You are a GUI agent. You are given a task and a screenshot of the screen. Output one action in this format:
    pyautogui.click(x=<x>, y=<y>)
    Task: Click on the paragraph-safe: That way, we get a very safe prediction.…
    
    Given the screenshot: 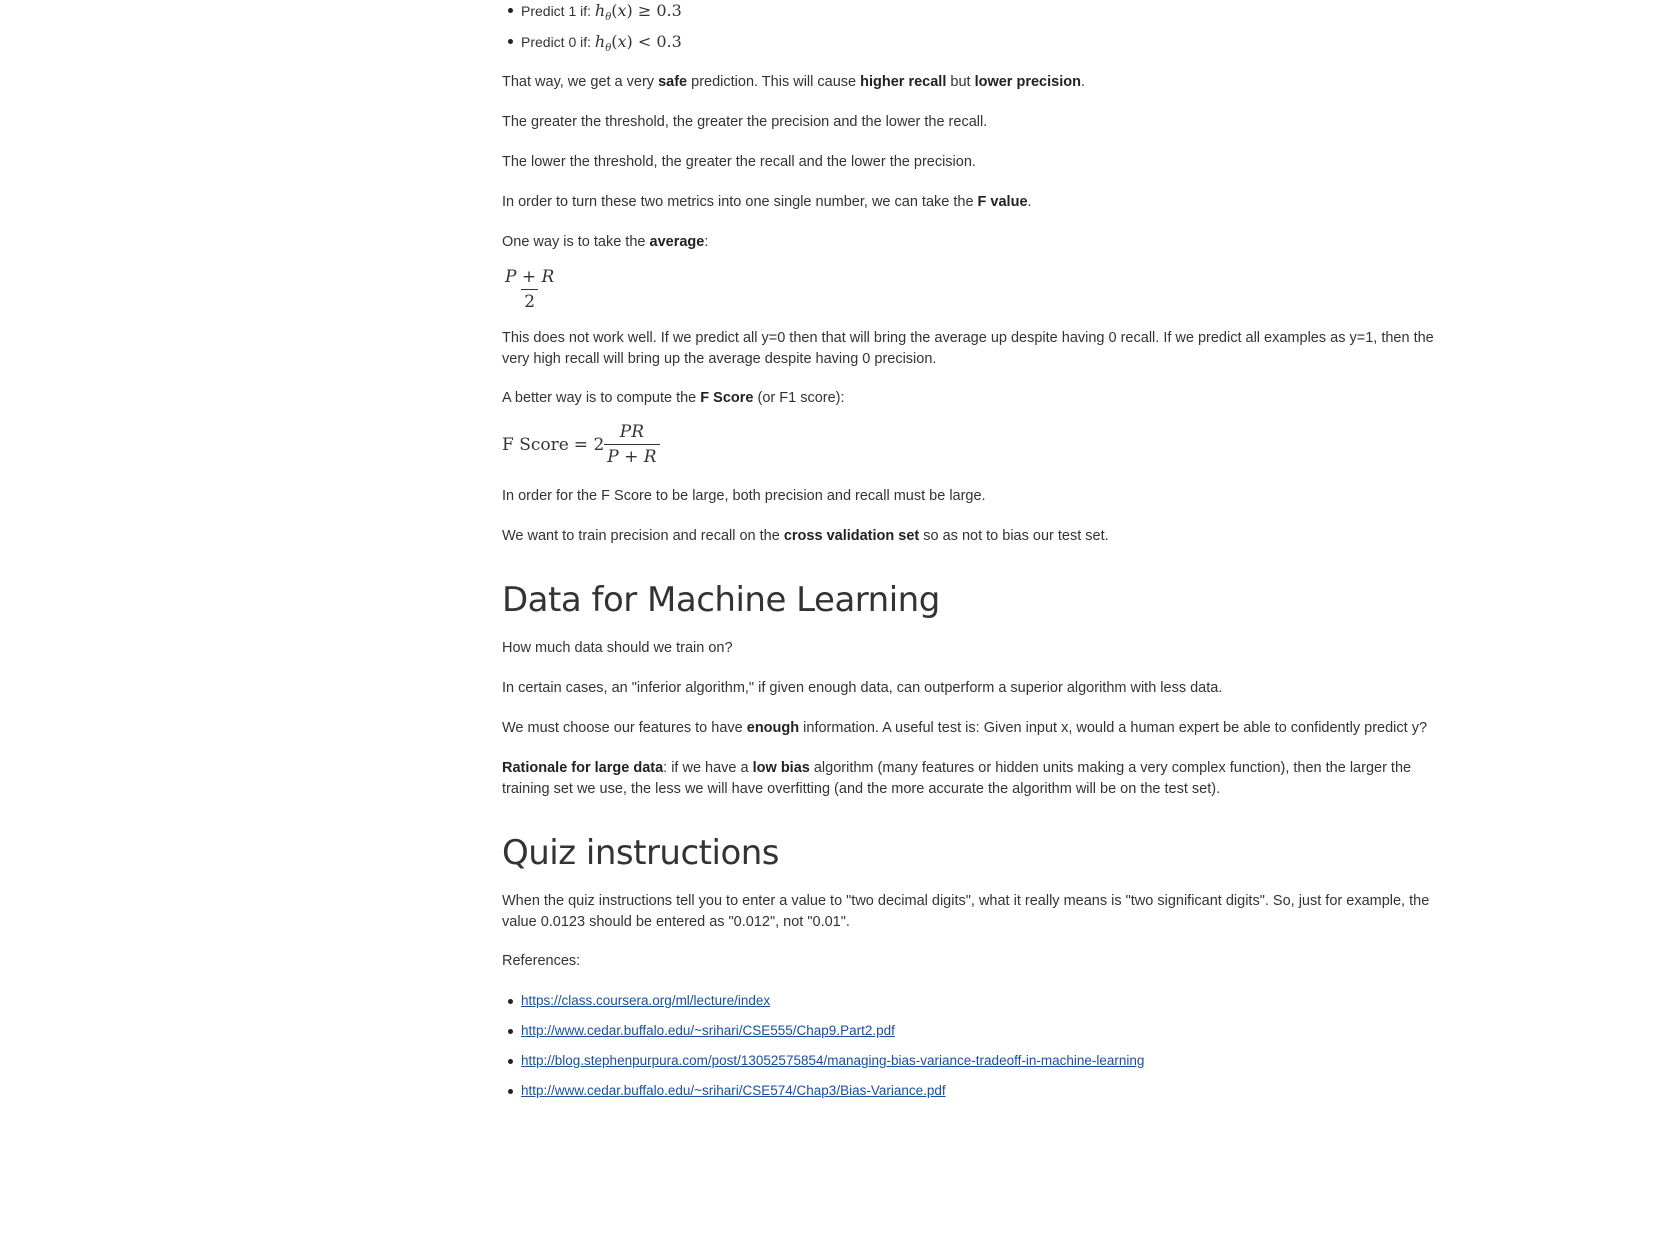 What is the action you would take?
    pyautogui.click(x=793, y=82)
    